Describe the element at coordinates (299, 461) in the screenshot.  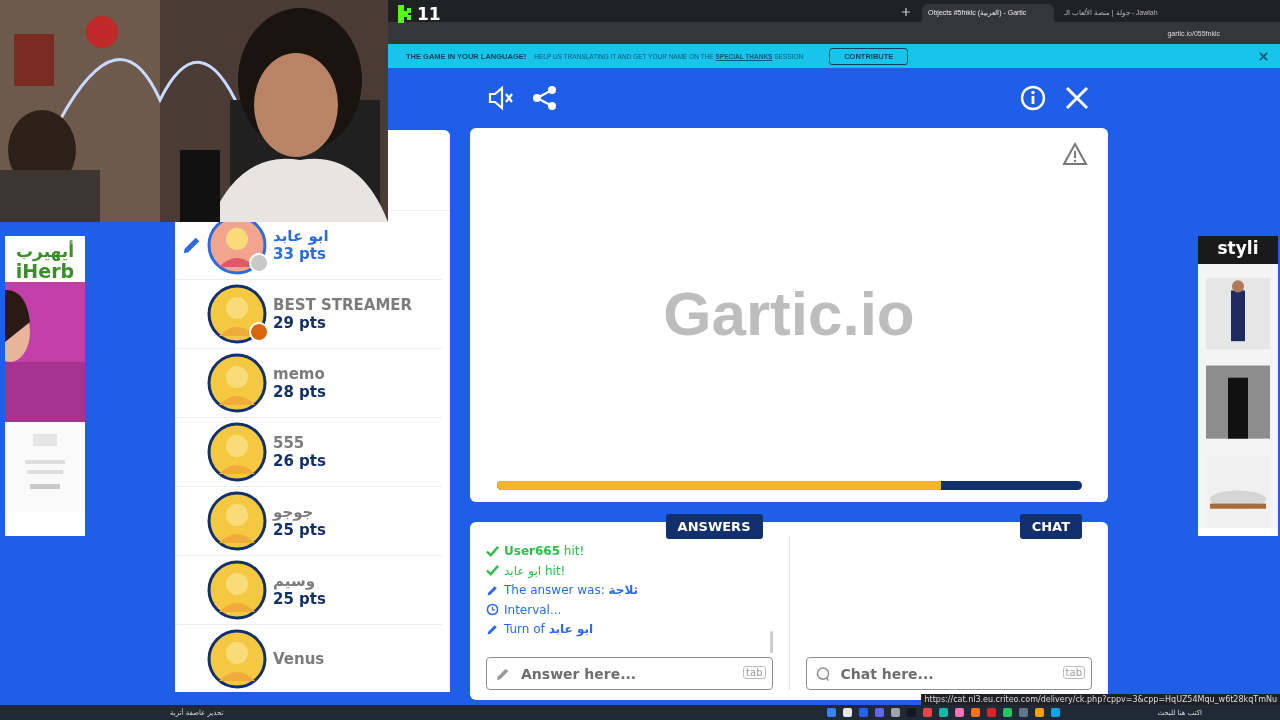
I see `player-points: 26 pts` at that location.